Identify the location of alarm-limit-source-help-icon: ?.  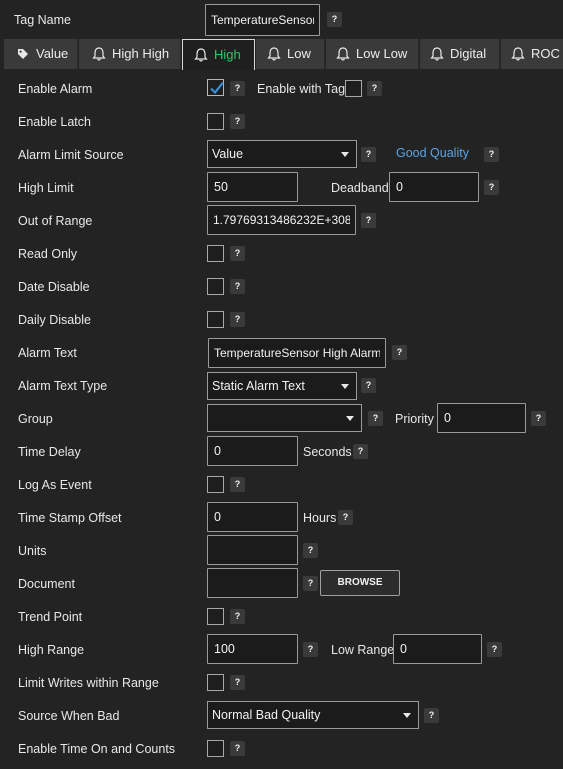
(368, 154).